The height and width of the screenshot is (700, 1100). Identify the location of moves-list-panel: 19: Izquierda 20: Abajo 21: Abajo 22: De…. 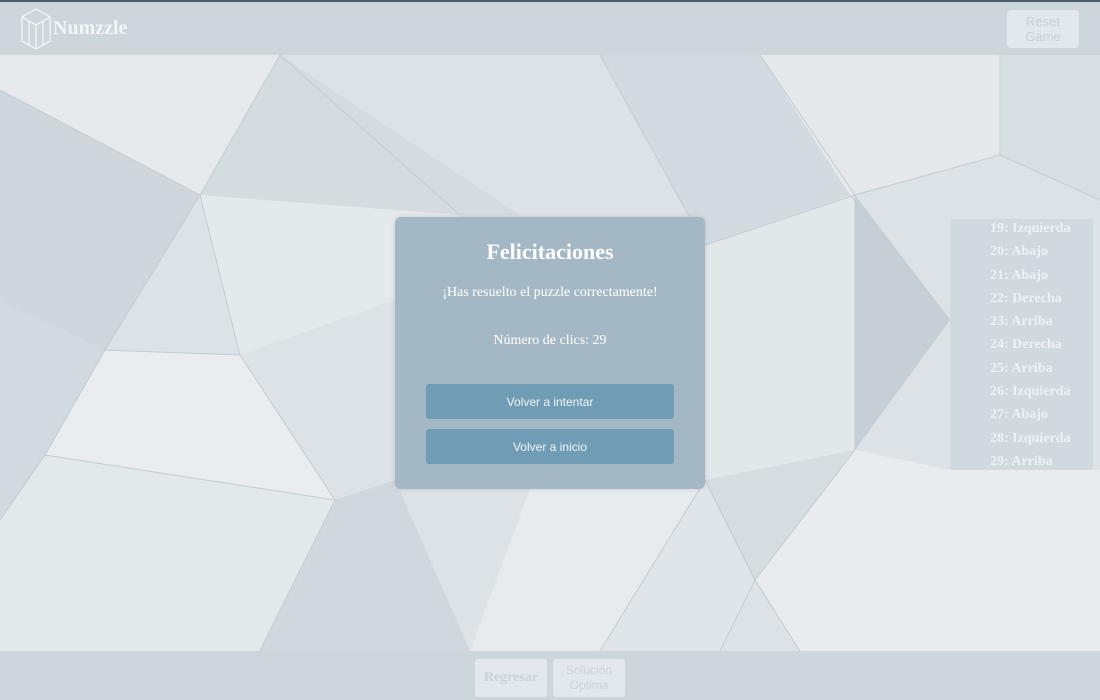
(1021, 344).